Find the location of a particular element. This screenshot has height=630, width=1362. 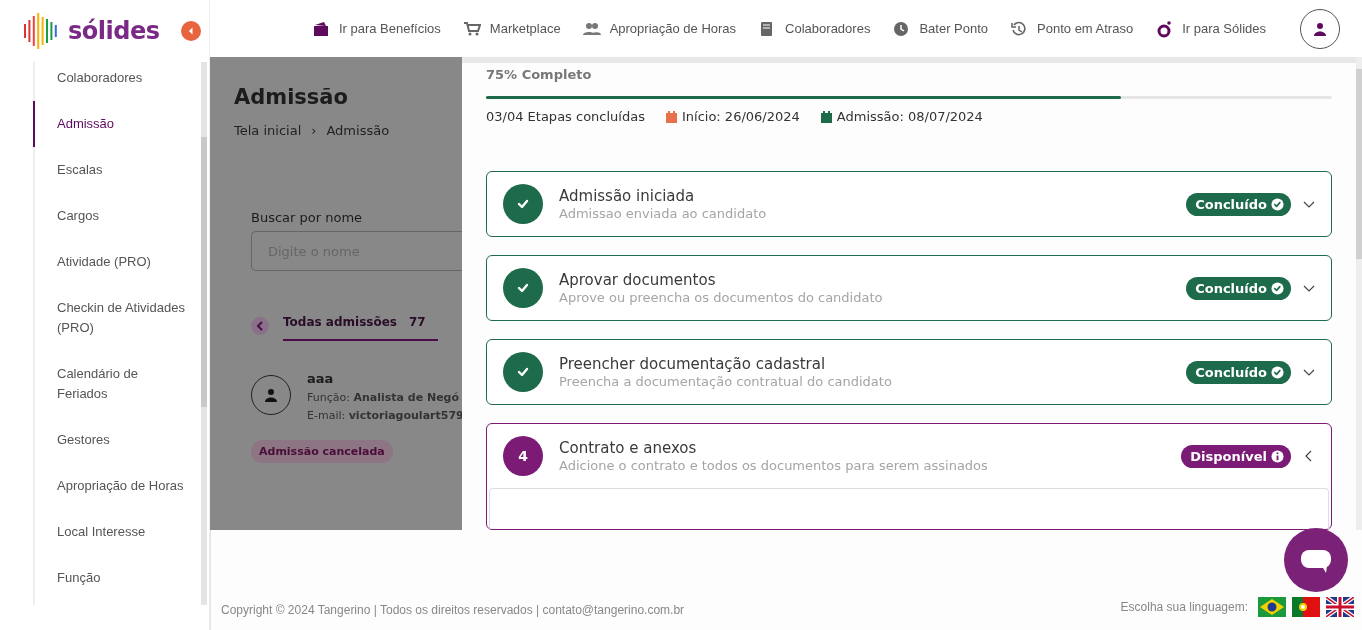

step-title: Preencher documentação cadastral is located at coordinates (693, 364).